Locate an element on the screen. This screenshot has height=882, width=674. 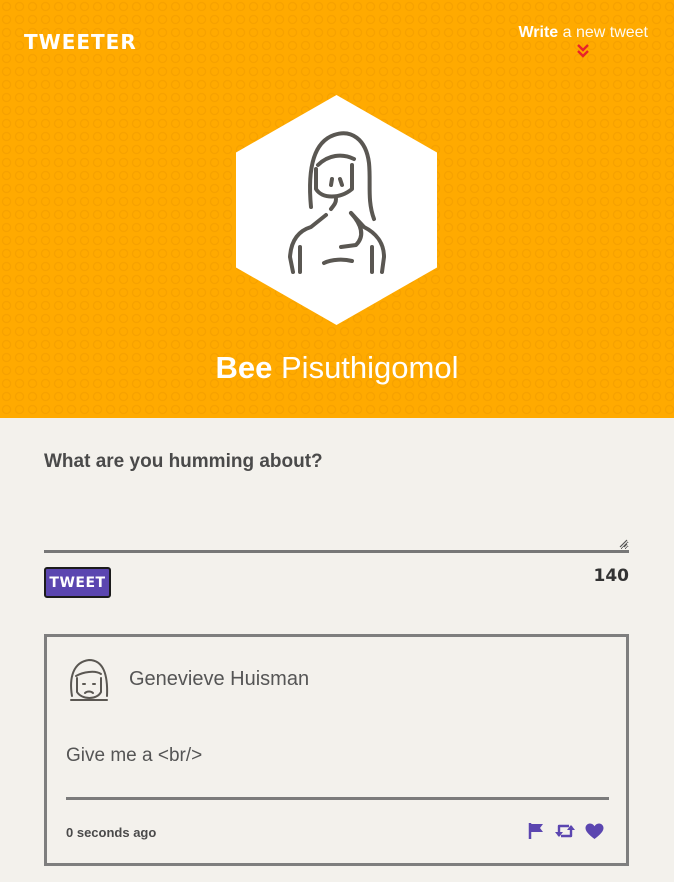
tweet-author-name: Genevieve Huisman is located at coordinates (219, 679).